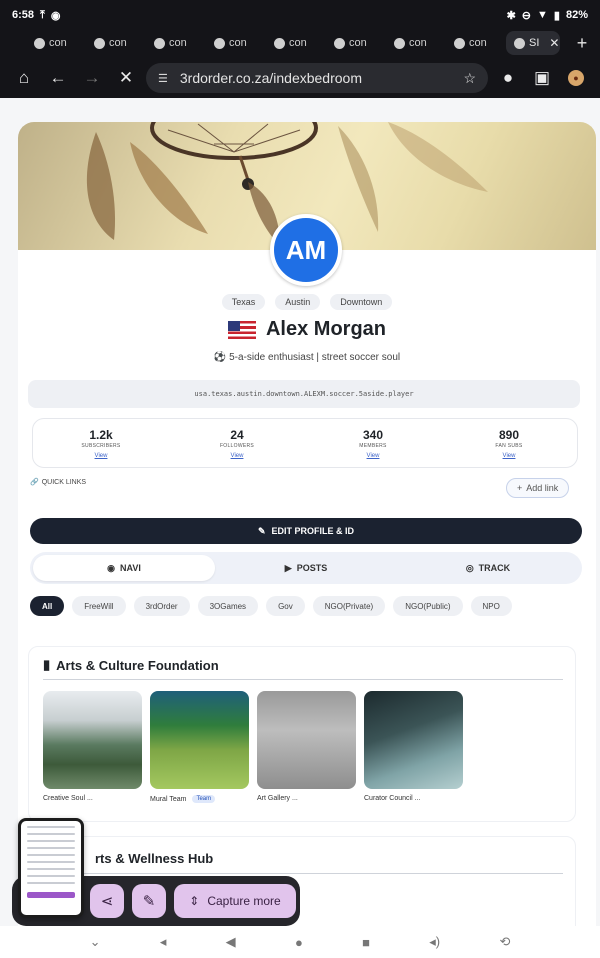  What do you see at coordinates (23, 15) in the screenshot?
I see `clock: 6:58` at bounding box center [23, 15].